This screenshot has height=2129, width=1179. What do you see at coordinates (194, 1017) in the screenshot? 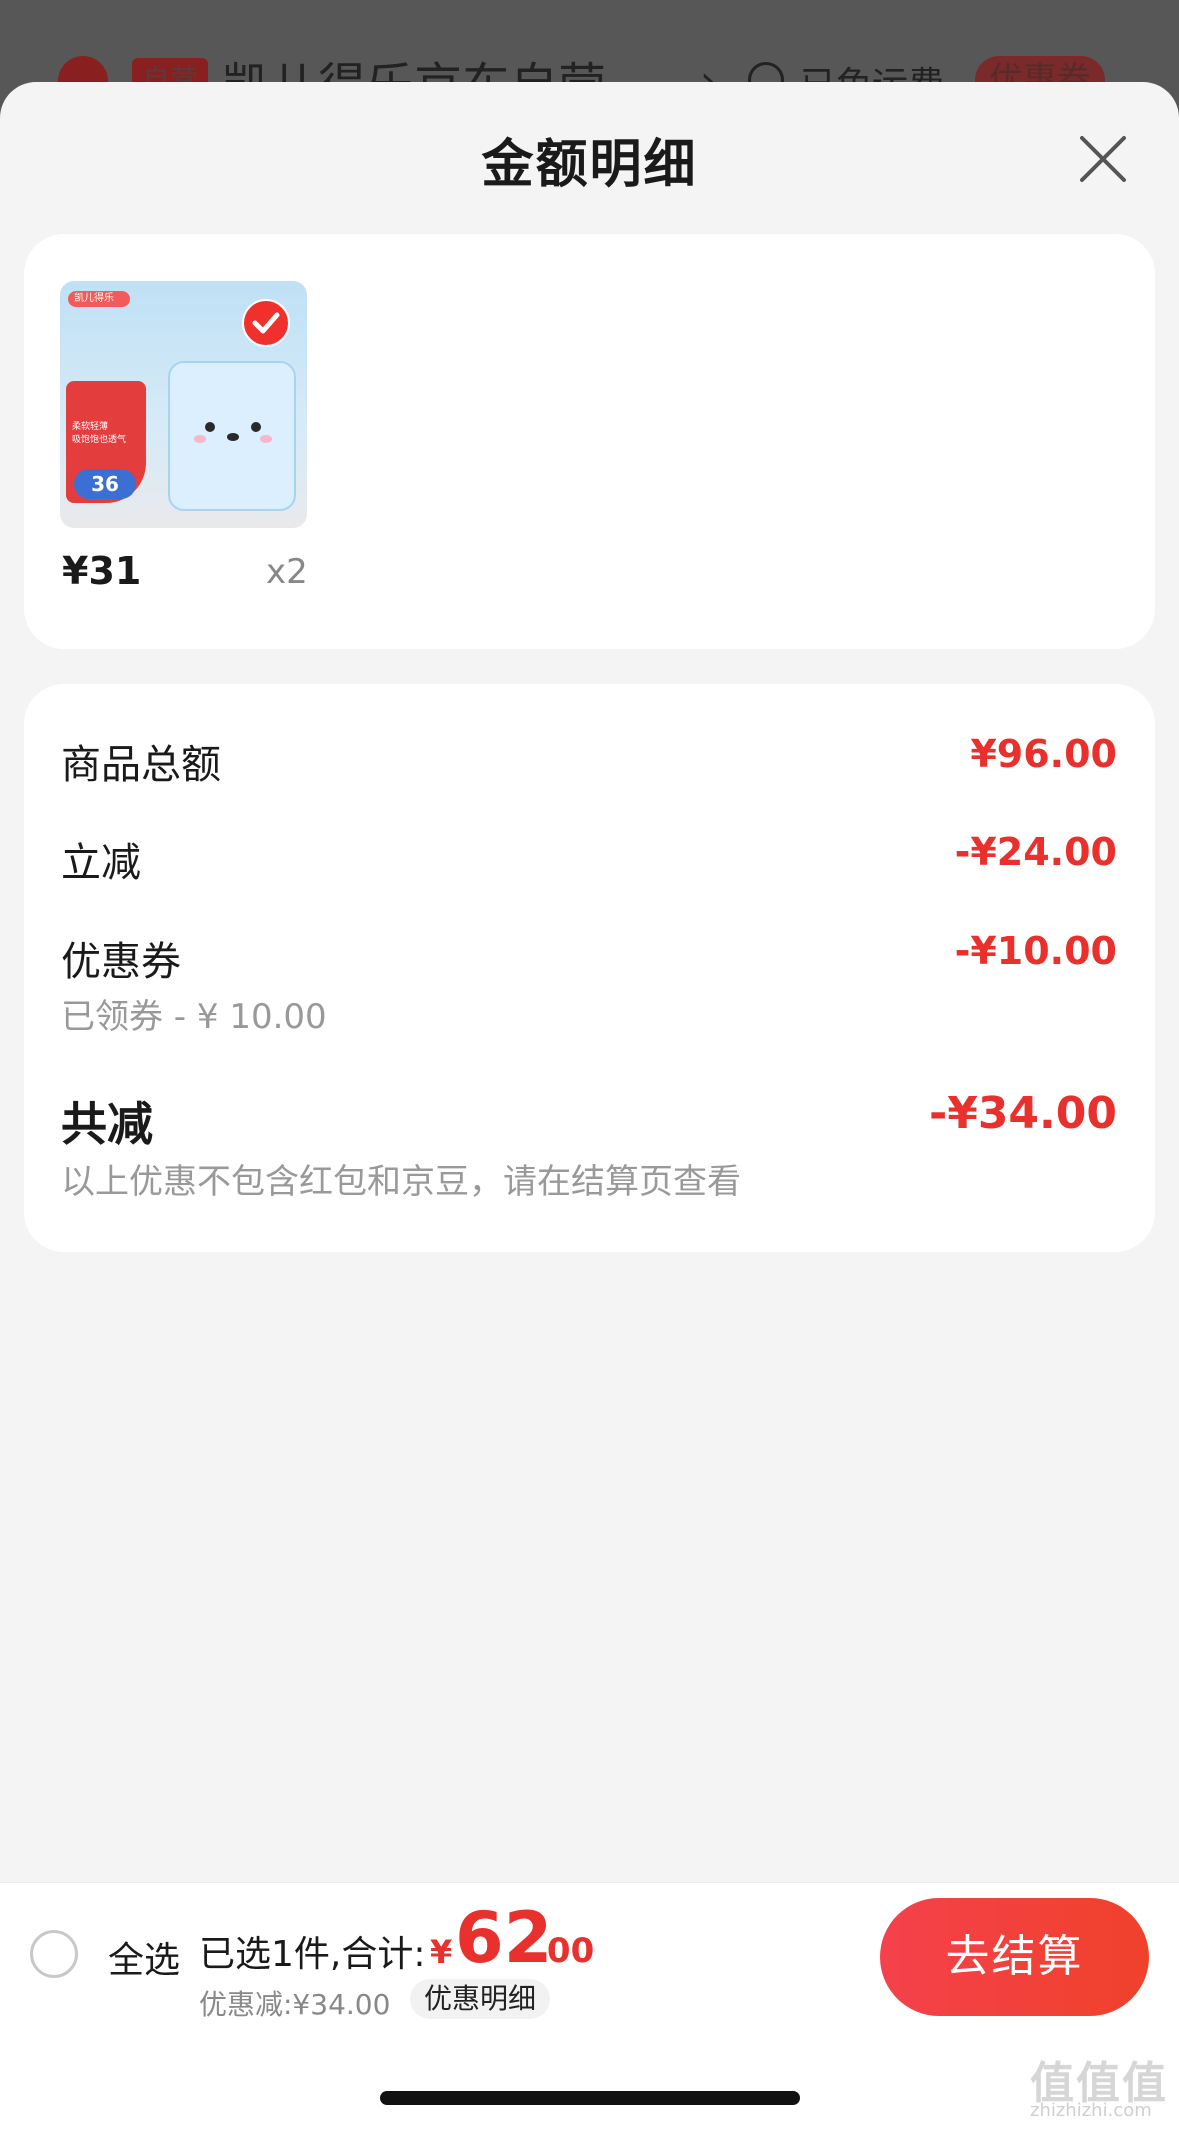
I see `coupon-note: 已领券 - ¥ 10.00` at bounding box center [194, 1017].